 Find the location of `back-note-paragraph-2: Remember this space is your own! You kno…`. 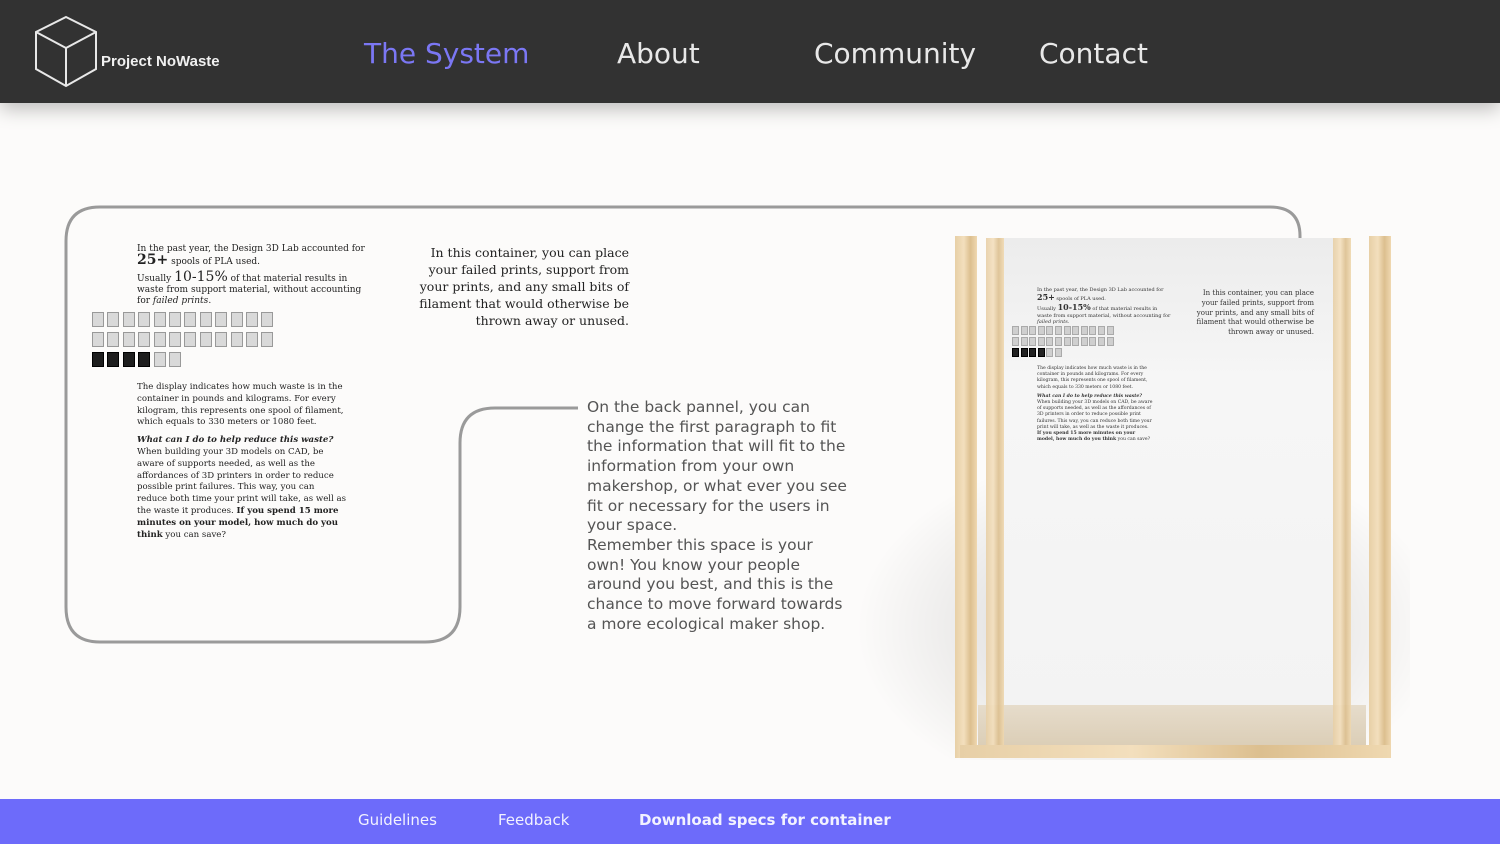

back-note-paragraph-2: Remember this space is your own! You kno… is located at coordinates (715, 584).